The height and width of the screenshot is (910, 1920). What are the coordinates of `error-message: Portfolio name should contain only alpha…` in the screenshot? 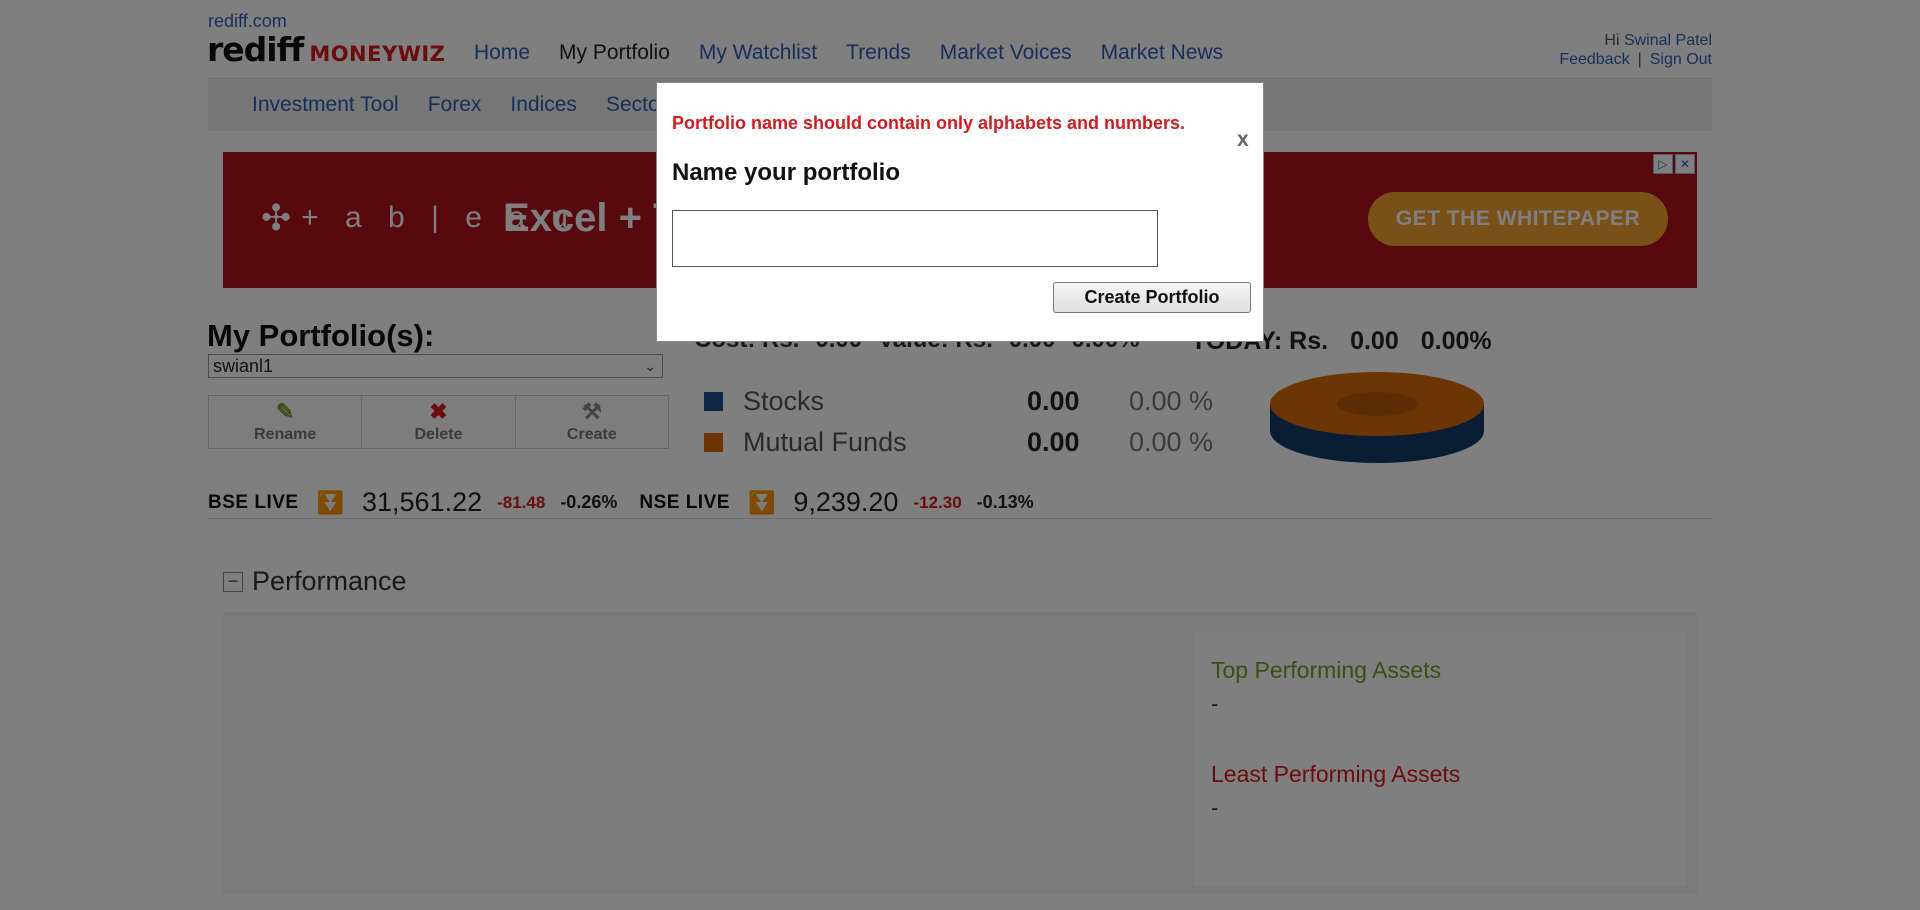 It's located at (929, 123).